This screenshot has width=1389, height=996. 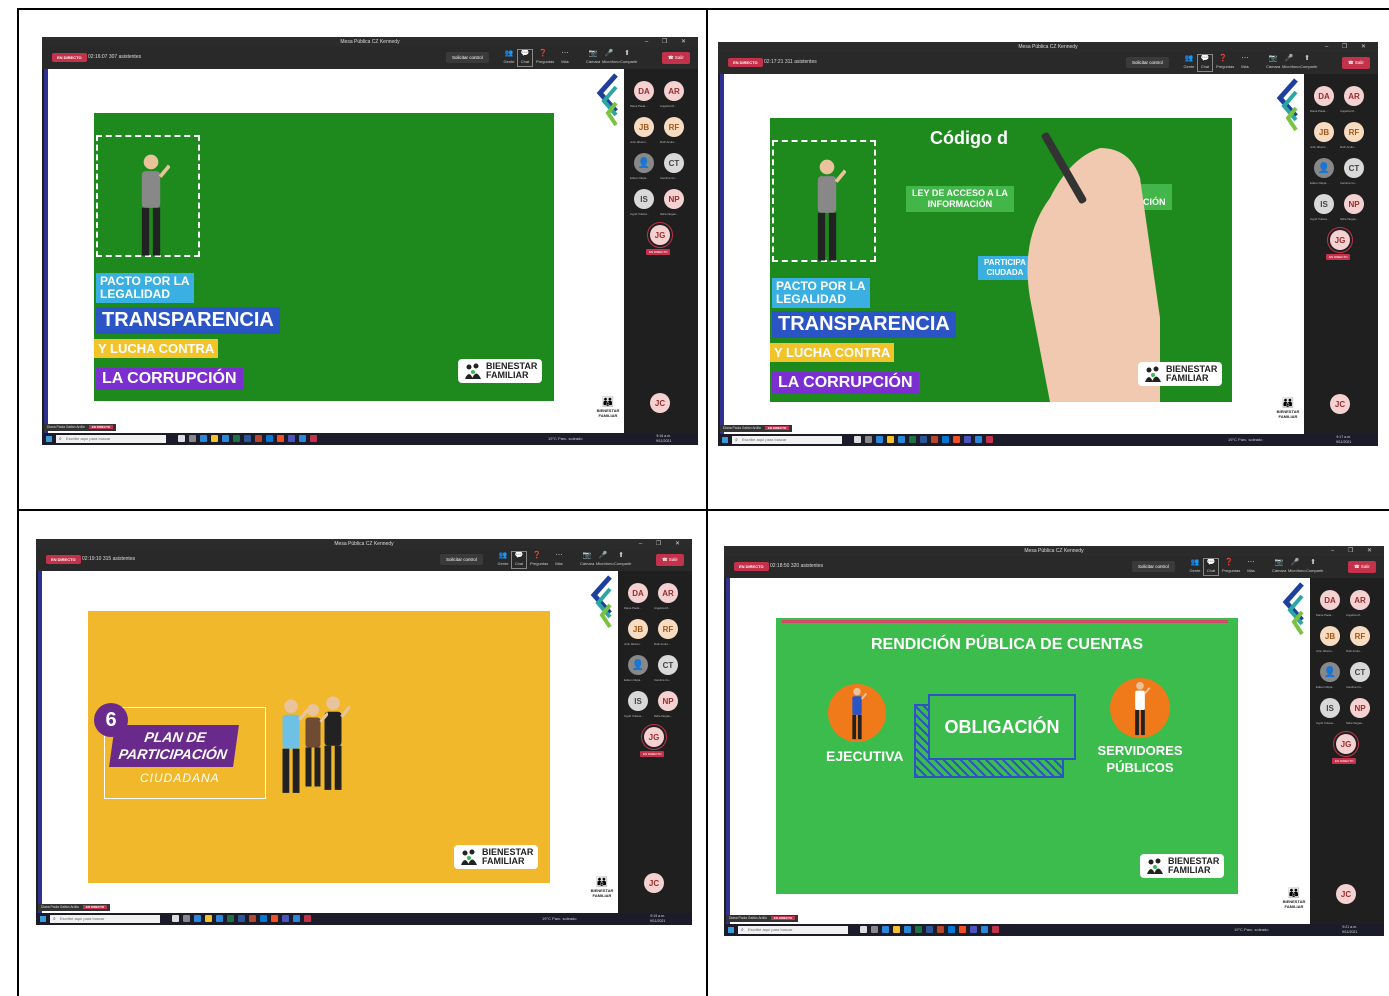 What do you see at coordinates (663, 438) in the screenshot?
I see `taskbar-clock: 9:16 a.m. 9/11/2021` at bounding box center [663, 438].